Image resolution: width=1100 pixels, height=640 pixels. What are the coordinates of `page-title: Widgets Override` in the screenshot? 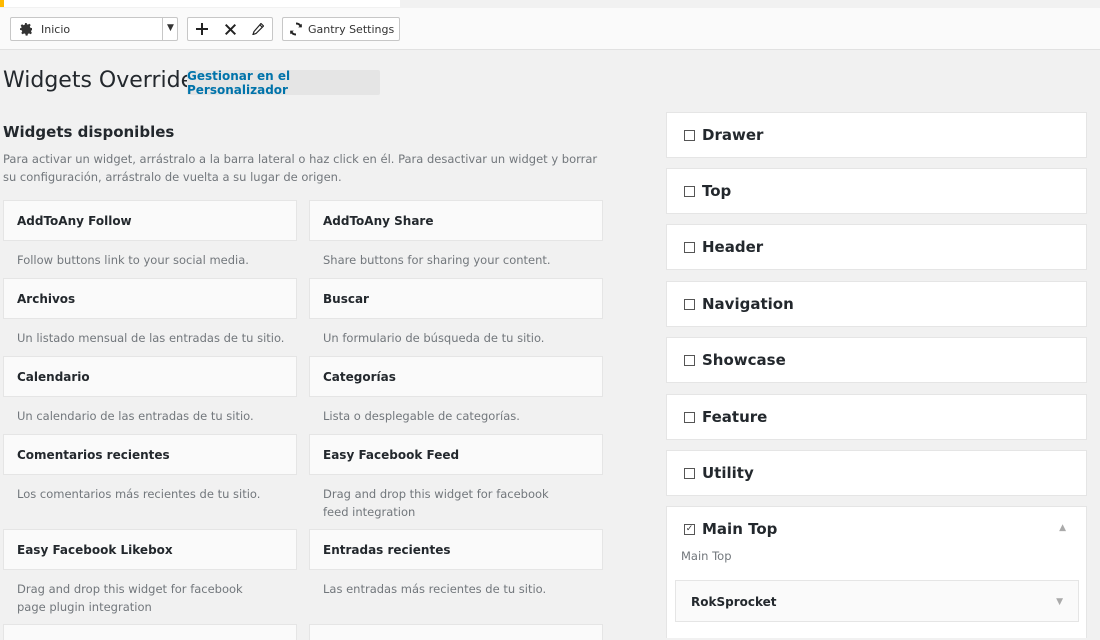 It's located at (99, 80).